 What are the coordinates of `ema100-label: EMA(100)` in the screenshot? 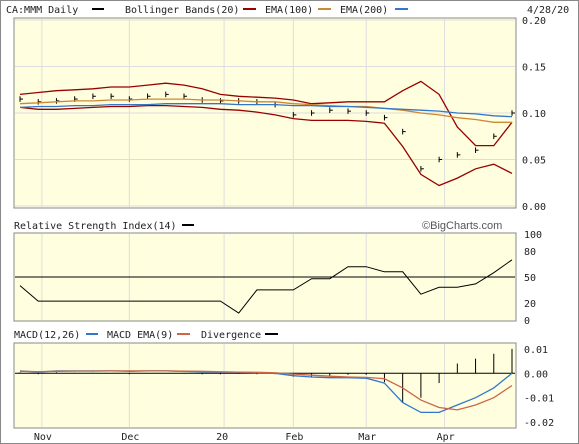 It's located at (289, 10).